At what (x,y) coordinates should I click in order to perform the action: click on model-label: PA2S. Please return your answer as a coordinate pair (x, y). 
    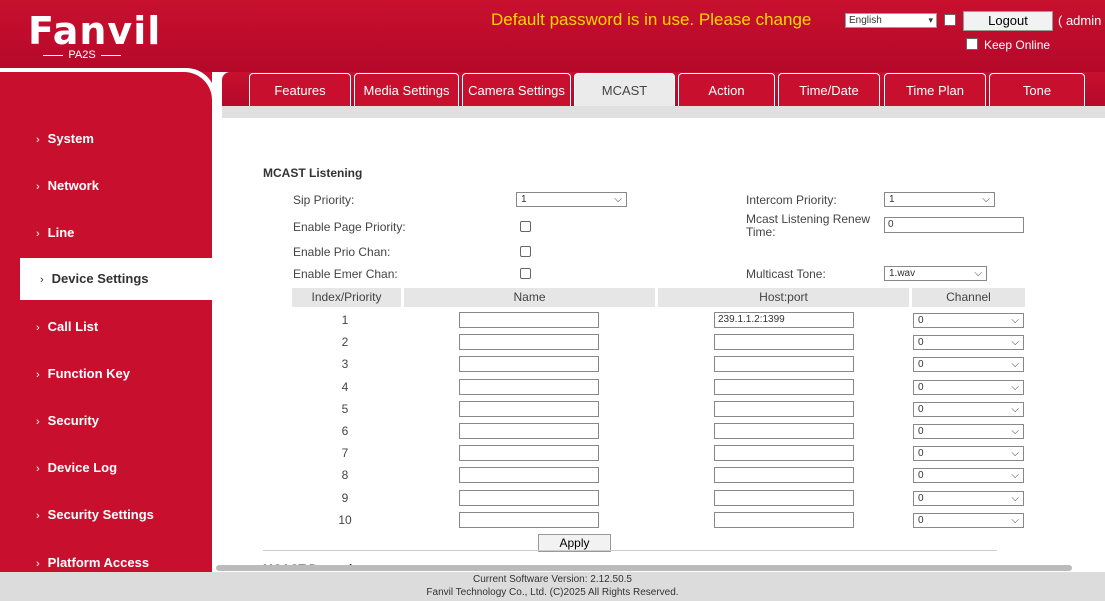
    Looking at the image, I should click on (82, 55).